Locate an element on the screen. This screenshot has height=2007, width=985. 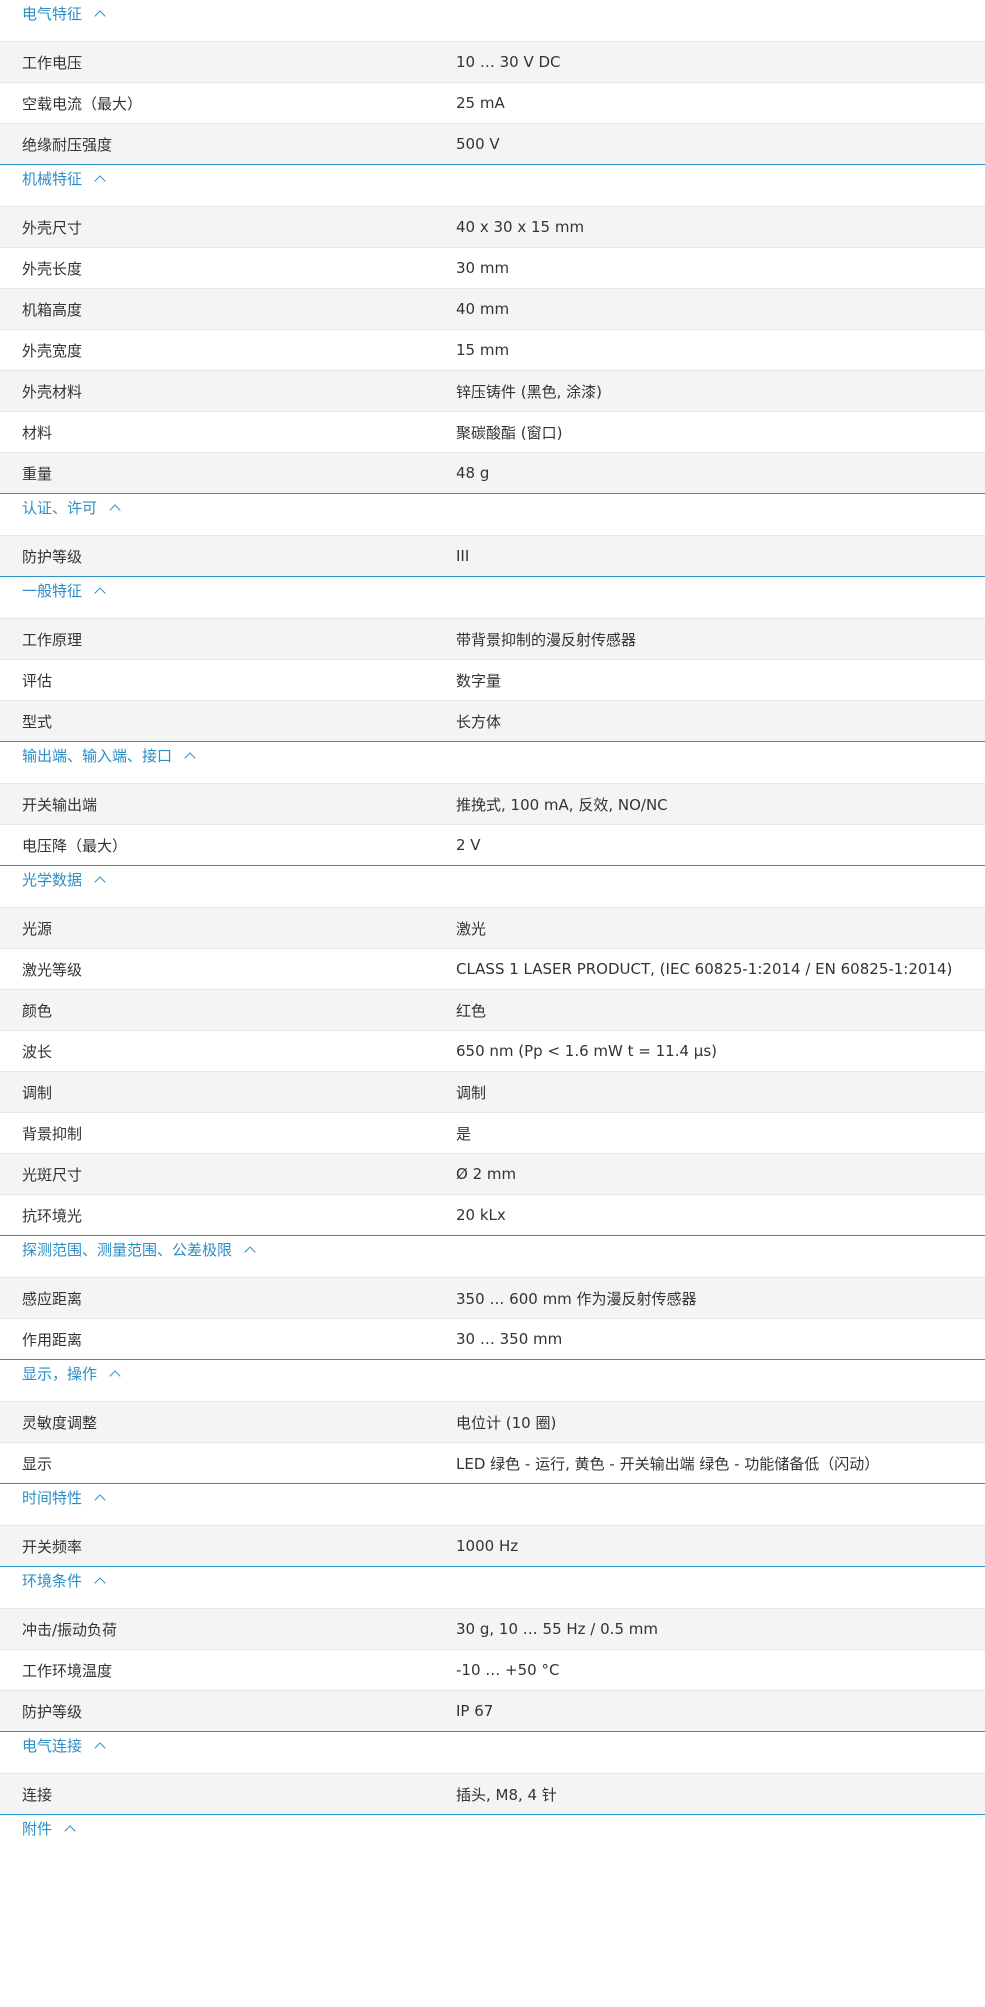
spec-label: 作用距离 is located at coordinates (52, 1339).